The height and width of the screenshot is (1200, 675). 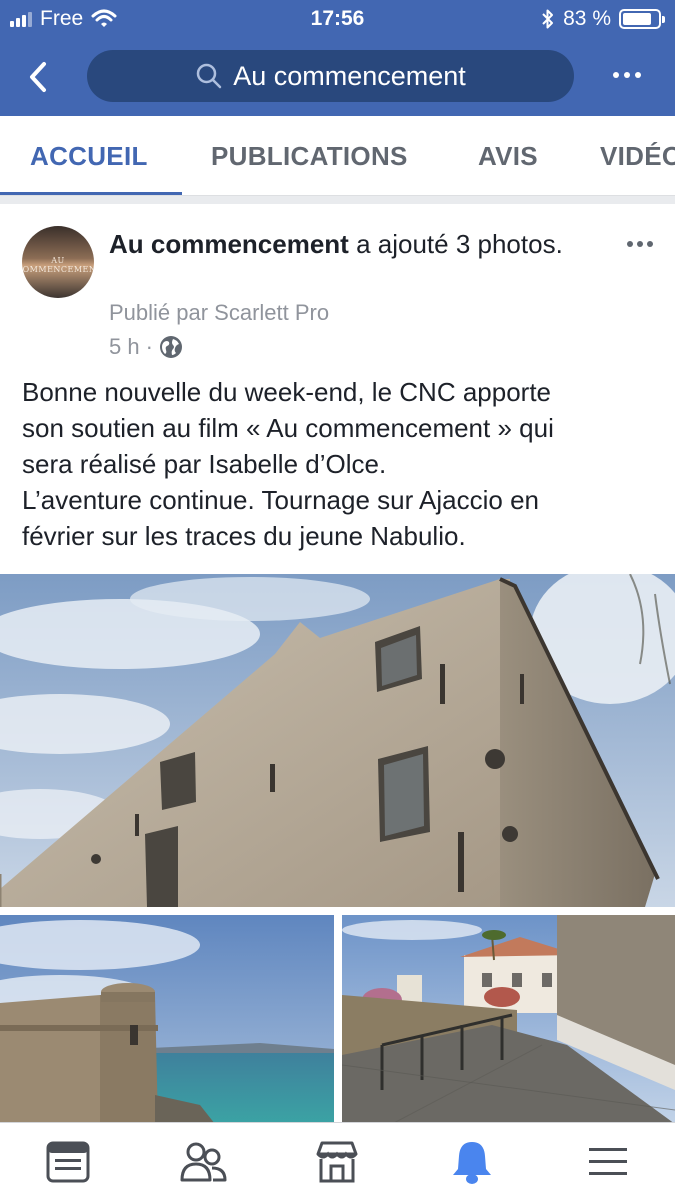 I want to click on news-feed-icon, so click(x=68, y=1162).